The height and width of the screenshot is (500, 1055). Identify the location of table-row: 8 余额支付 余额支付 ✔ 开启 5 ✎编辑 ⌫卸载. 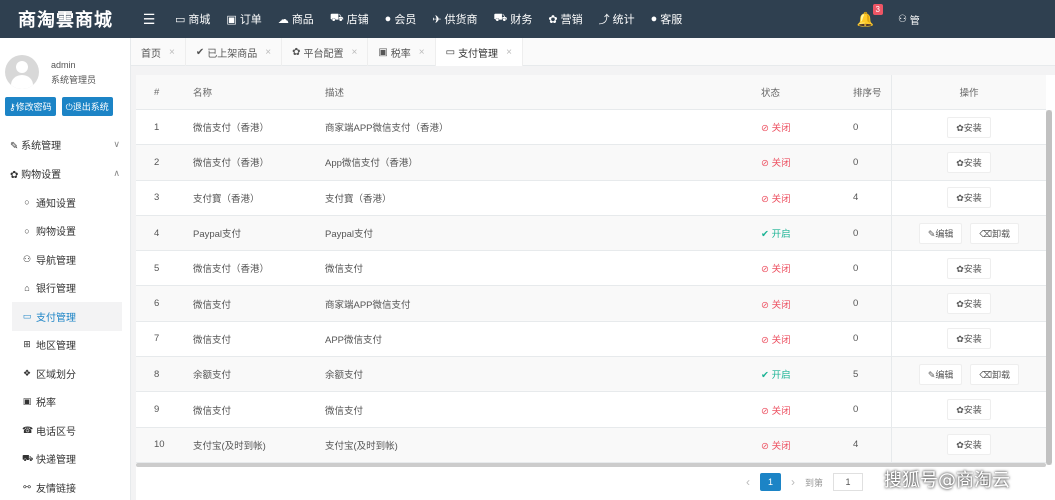
(591, 375).